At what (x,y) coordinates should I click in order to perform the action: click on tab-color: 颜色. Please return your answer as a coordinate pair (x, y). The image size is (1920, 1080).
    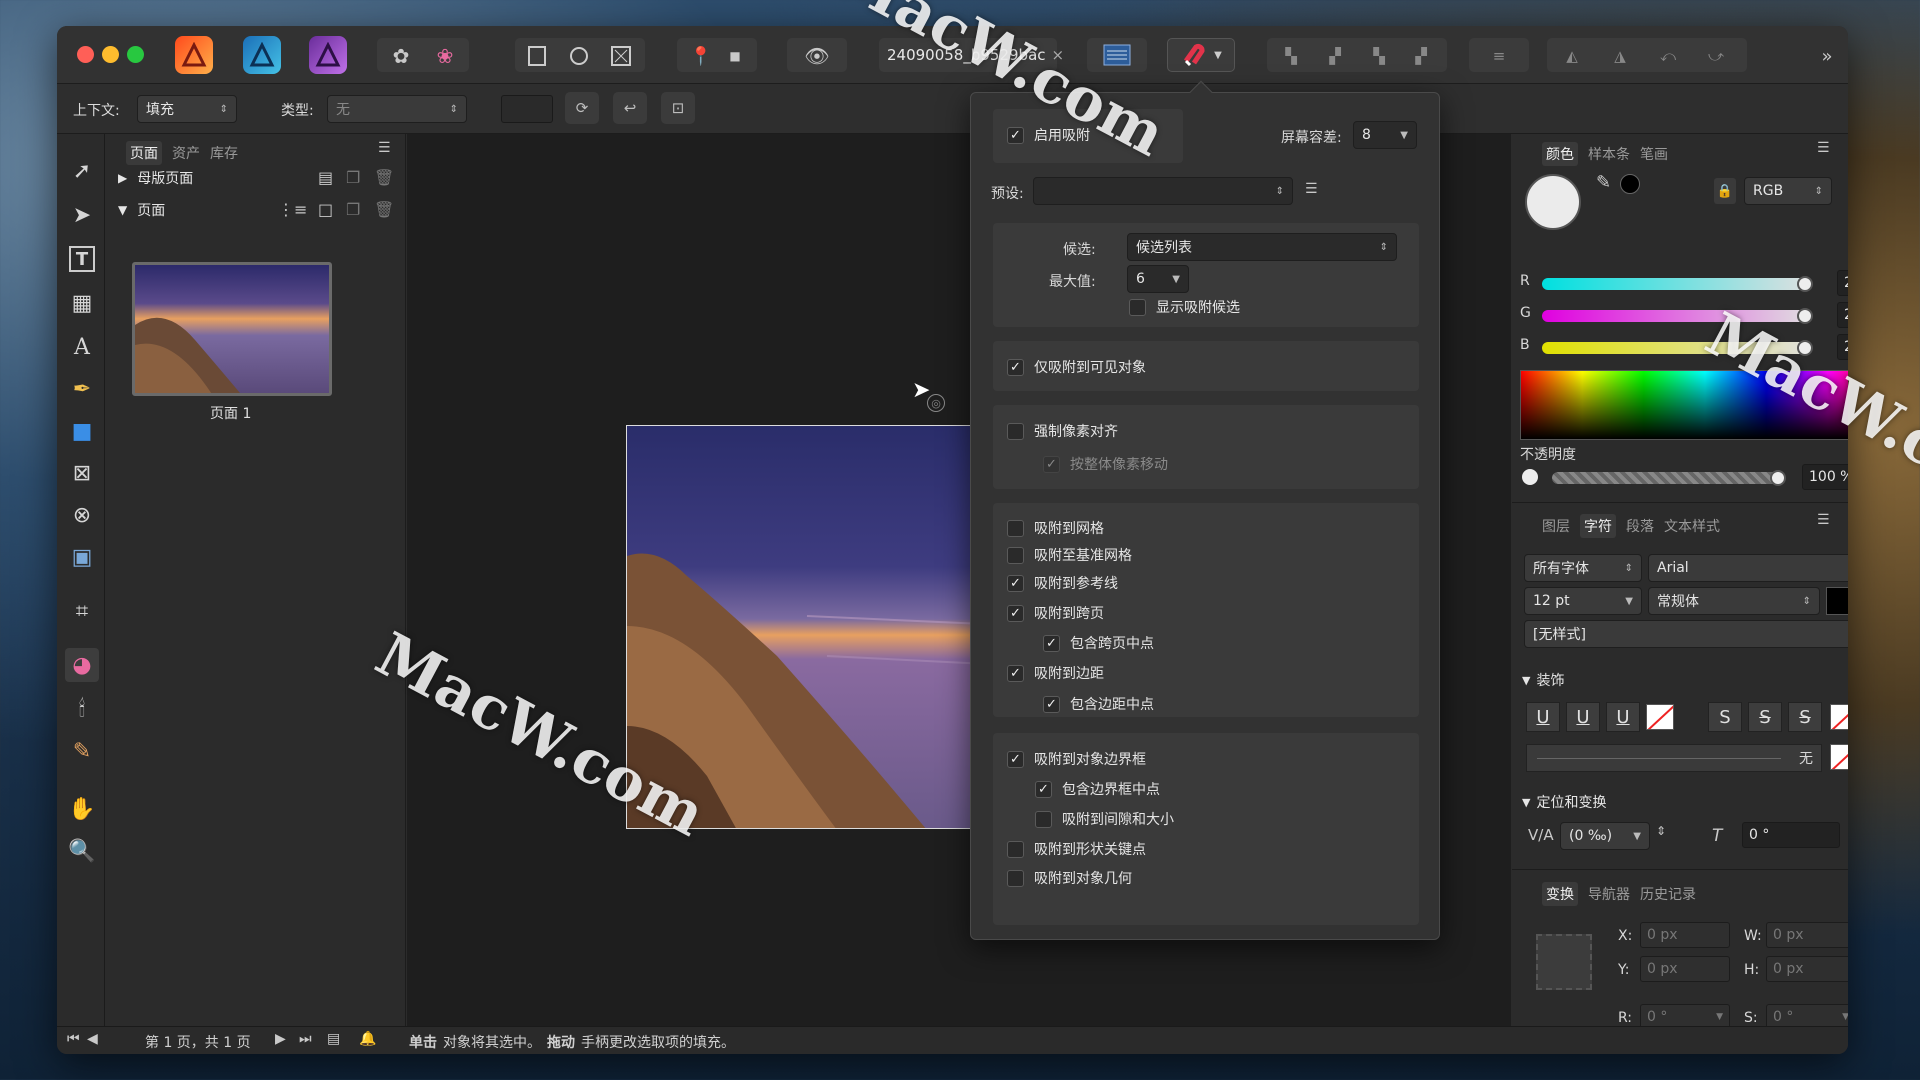
    Looking at the image, I should click on (1560, 154).